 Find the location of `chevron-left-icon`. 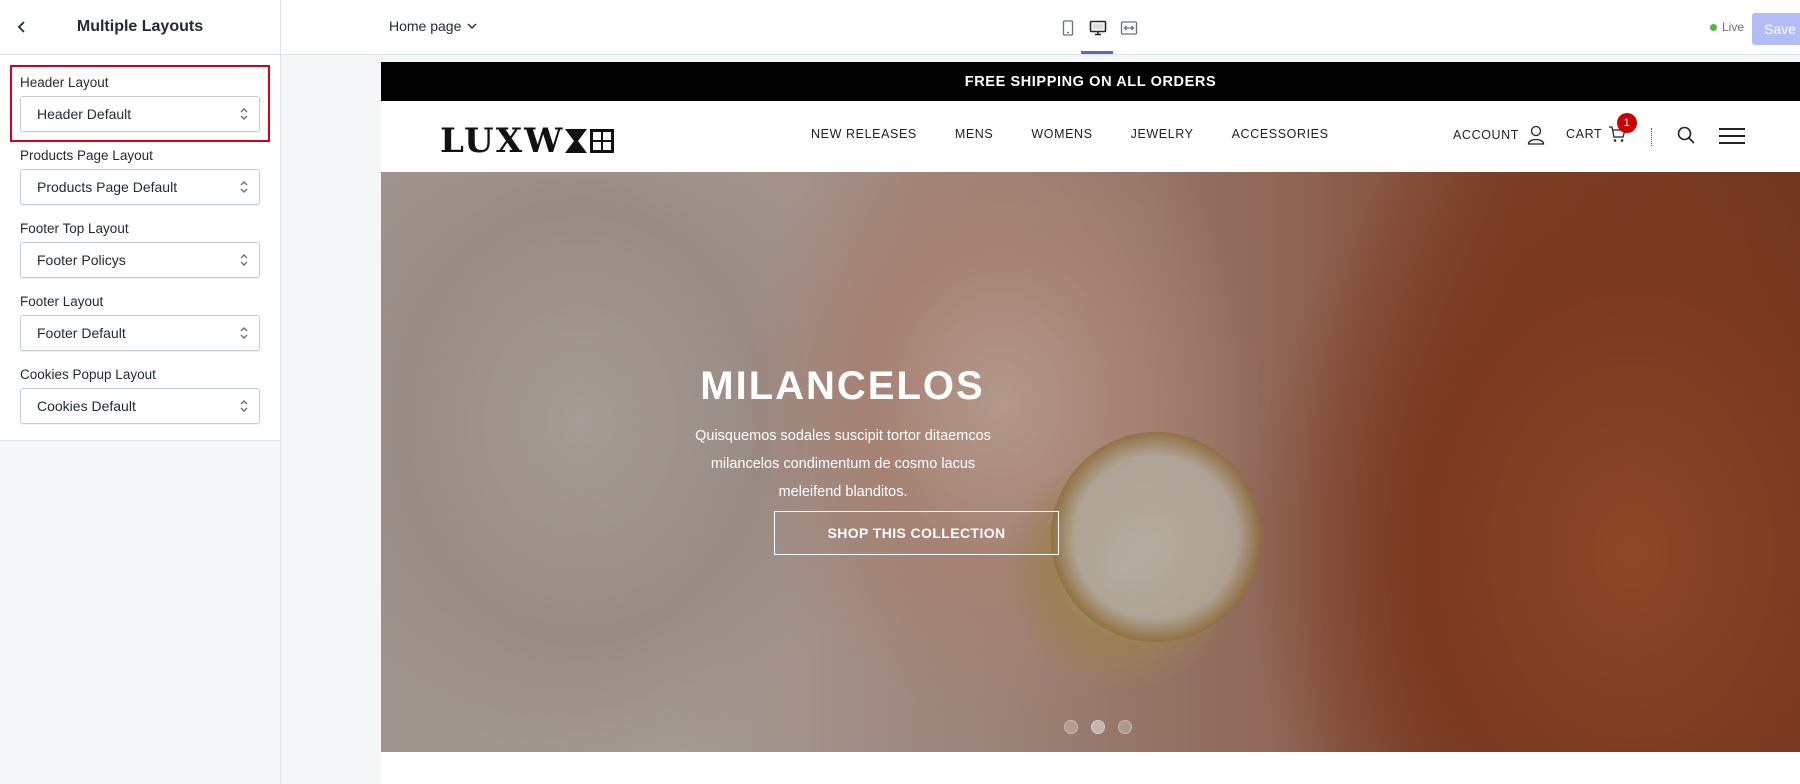

chevron-left-icon is located at coordinates (21, 27).